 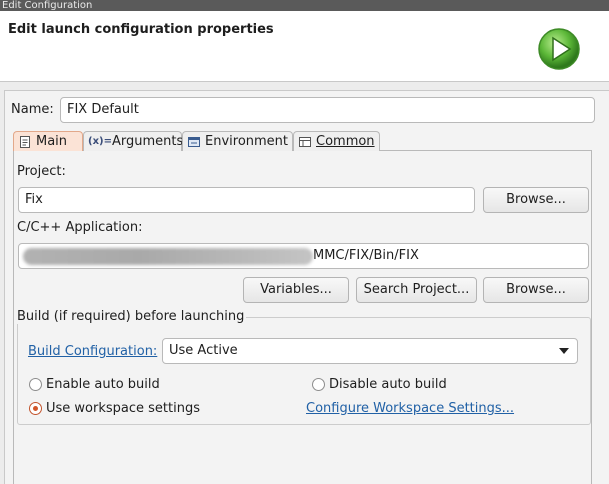 I want to click on dialog-title: Edit launch configuration properties, so click(x=141, y=29).